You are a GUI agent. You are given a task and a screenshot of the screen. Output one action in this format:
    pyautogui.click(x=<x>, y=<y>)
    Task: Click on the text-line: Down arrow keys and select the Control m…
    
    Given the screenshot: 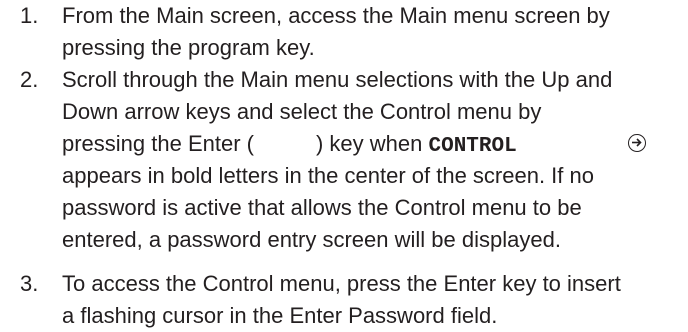 What is the action you would take?
    pyautogui.click(x=302, y=111)
    